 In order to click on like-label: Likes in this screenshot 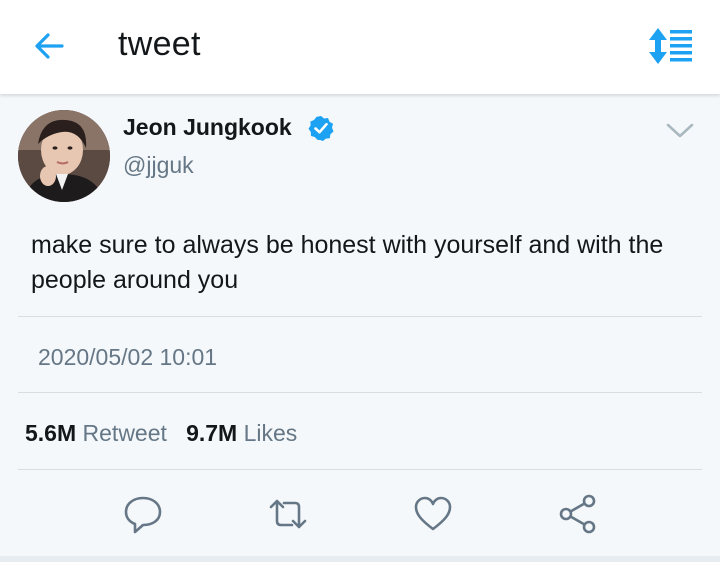, I will do `click(270, 433)`.